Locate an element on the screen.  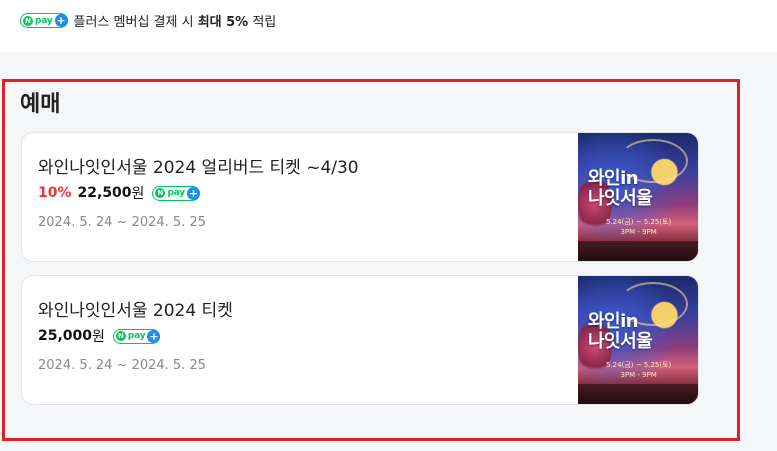
price-value: 25,000 is located at coordinates (65, 336).